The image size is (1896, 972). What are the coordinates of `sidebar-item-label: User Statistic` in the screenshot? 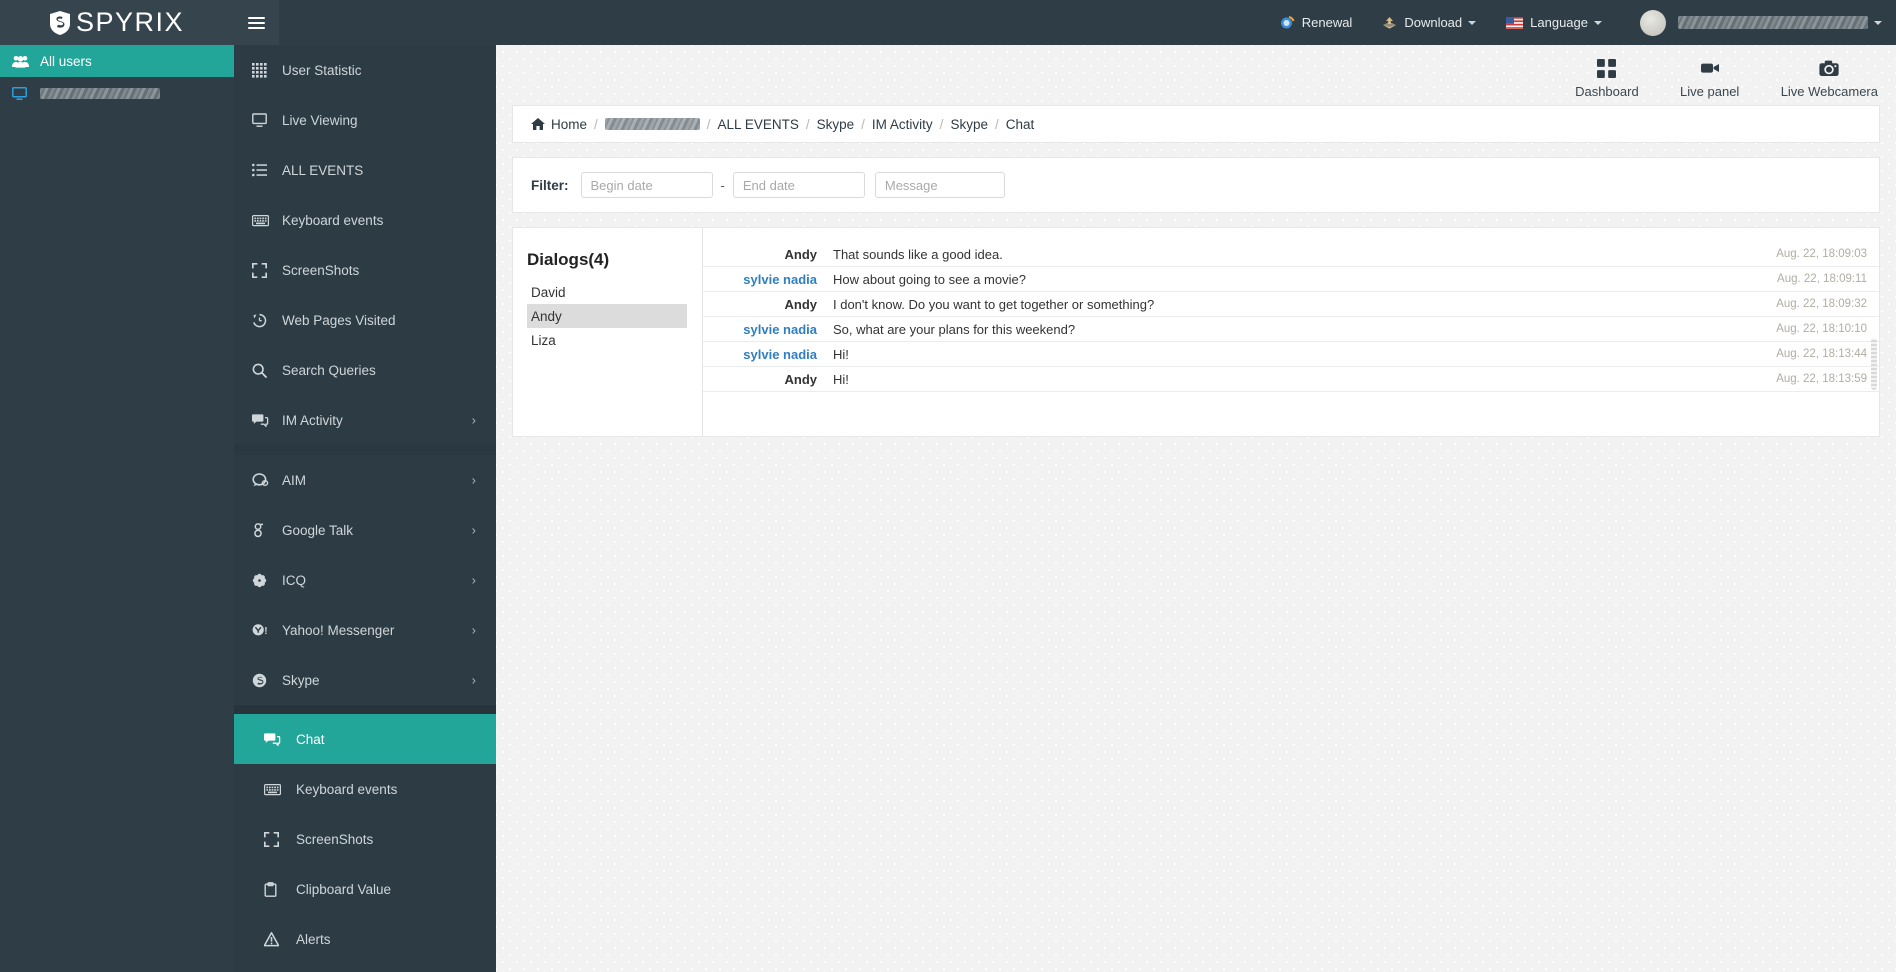 It's located at (322, 70).